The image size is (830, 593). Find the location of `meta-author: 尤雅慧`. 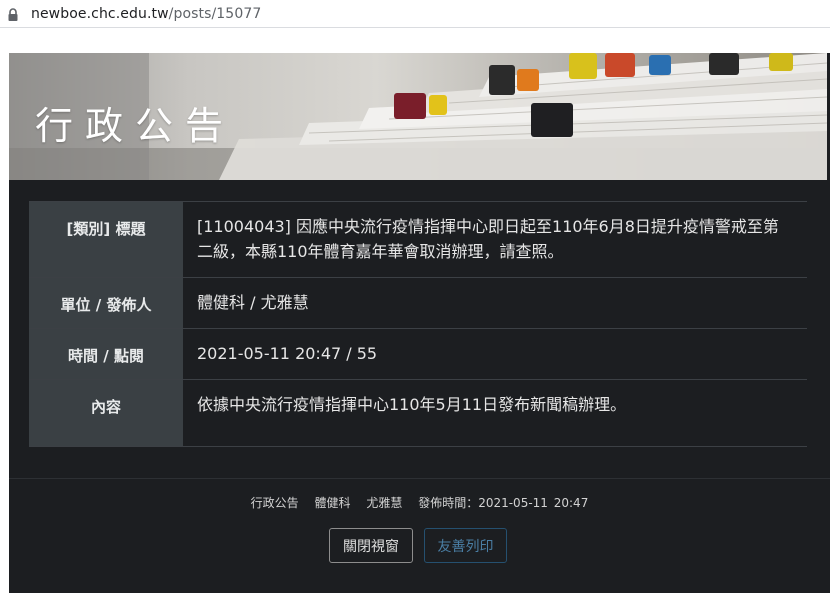

meta-author: 尤雅慧 is located at coordinates (384, 503).